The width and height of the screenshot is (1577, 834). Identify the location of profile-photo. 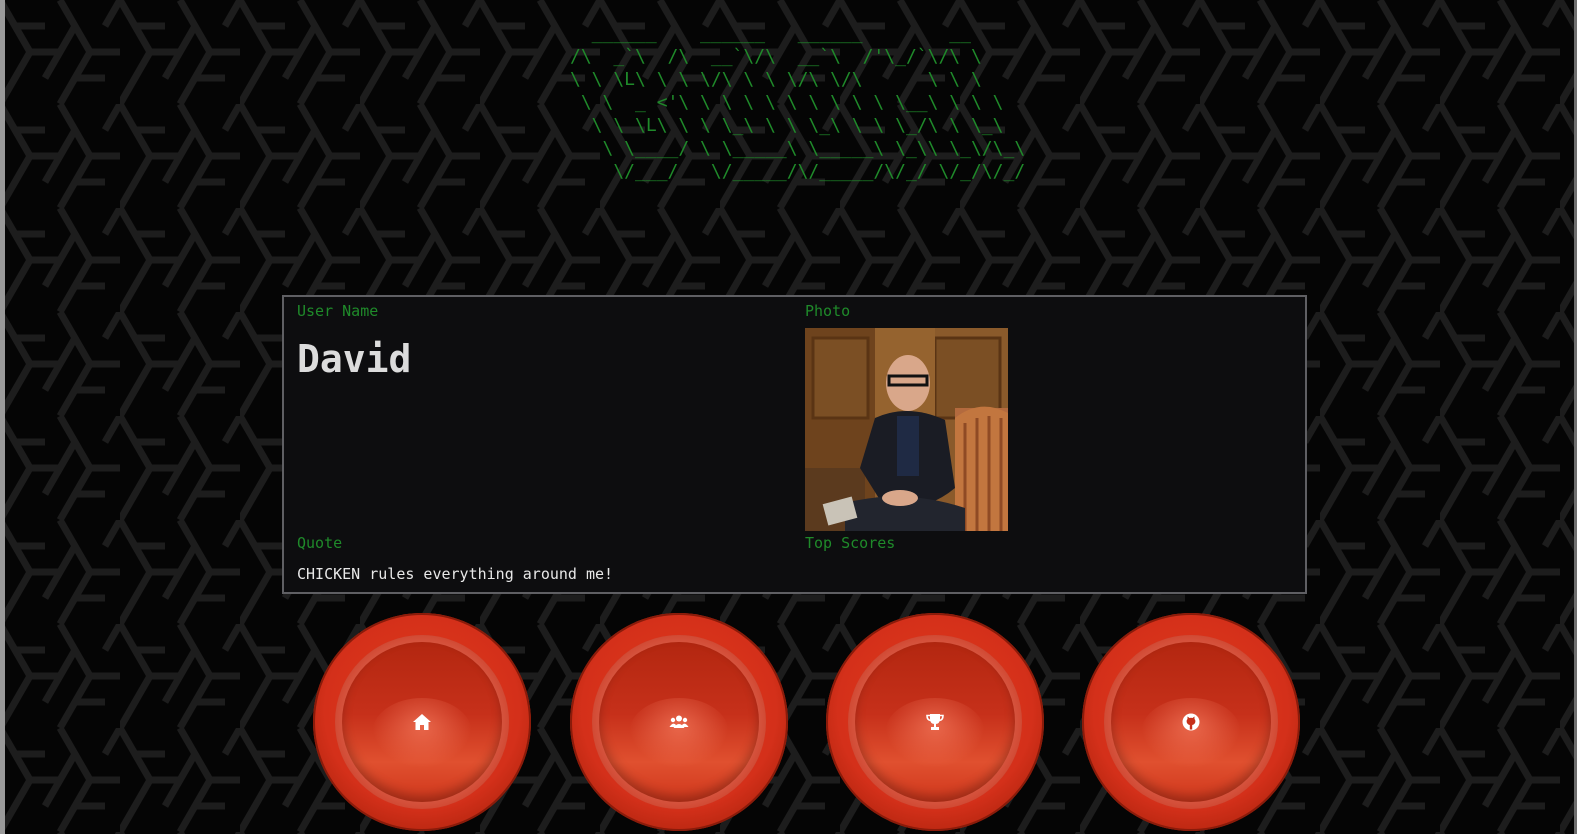
(906, 429).